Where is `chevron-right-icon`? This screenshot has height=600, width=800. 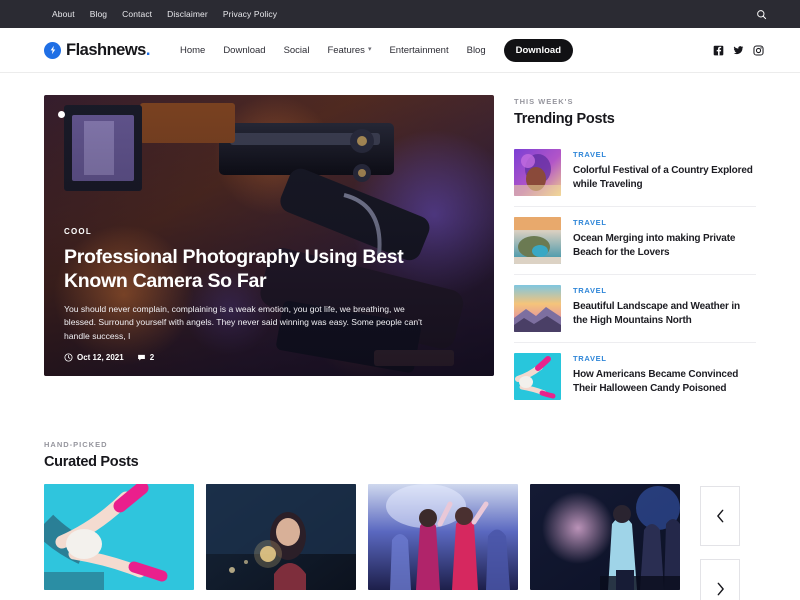 chevron-right-icon is located at coordinates (720, 589).